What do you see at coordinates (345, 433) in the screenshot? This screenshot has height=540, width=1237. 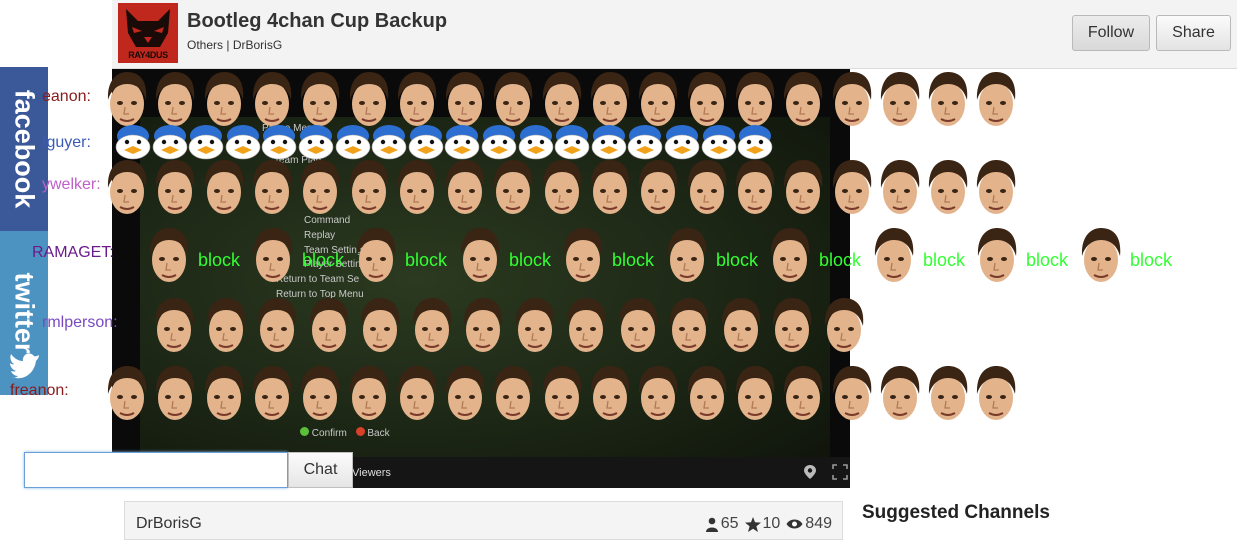 I see `confirm-hint: Confirm Back` at bounding box center [345, 433].